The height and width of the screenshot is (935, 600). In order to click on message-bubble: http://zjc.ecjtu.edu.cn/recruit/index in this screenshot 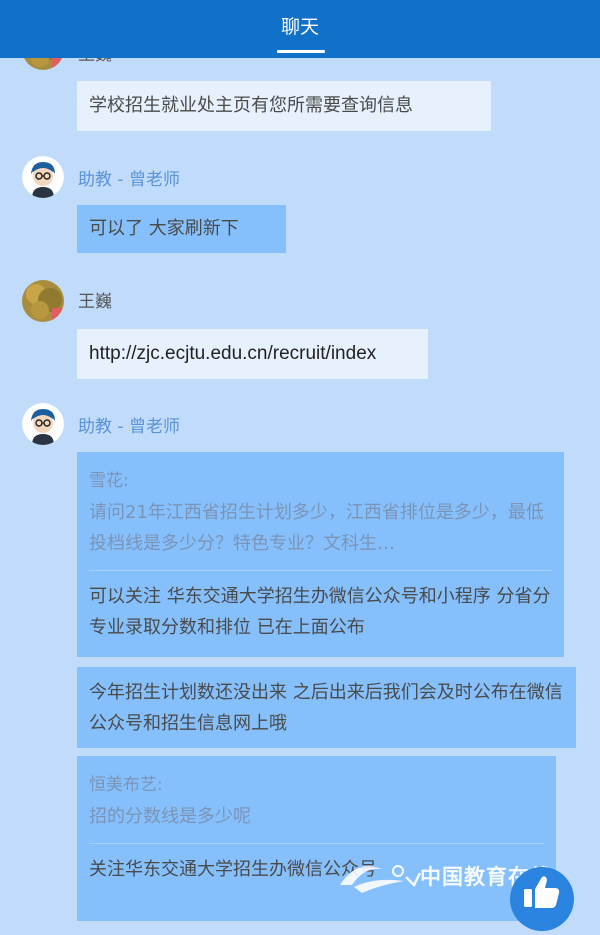, I will do `click(252, 354)`.